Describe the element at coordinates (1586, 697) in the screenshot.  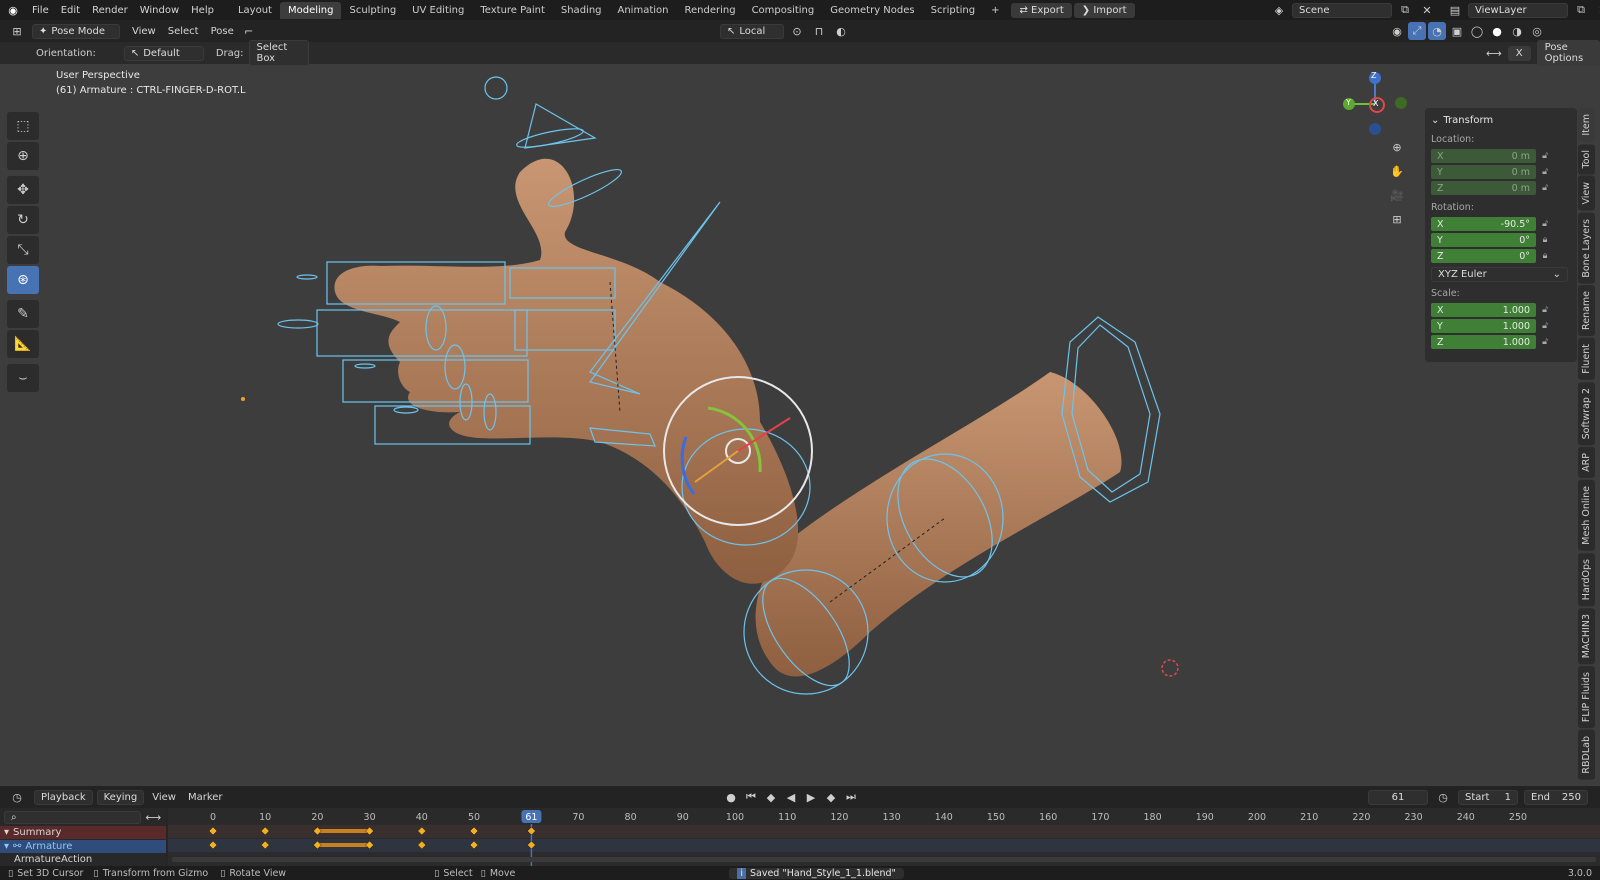
I see `sidebar-tab-flip-fluids: FLIP Fluids` at that location.